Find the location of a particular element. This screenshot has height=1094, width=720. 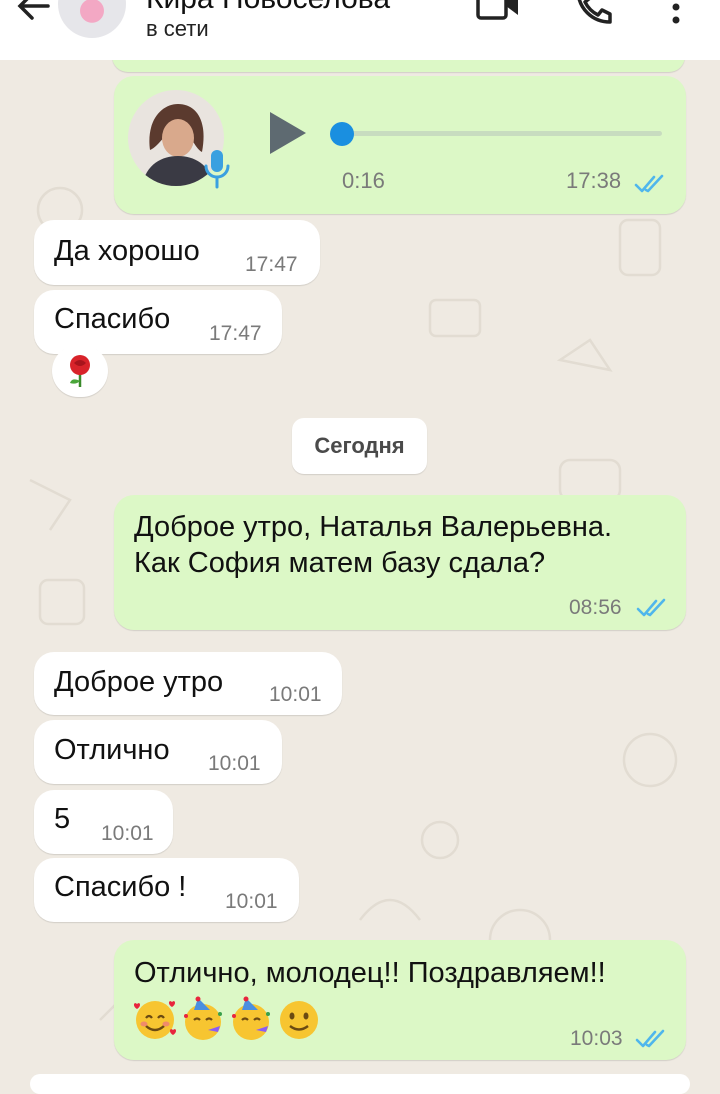

rose-icon is located at coordinates (80, 371).